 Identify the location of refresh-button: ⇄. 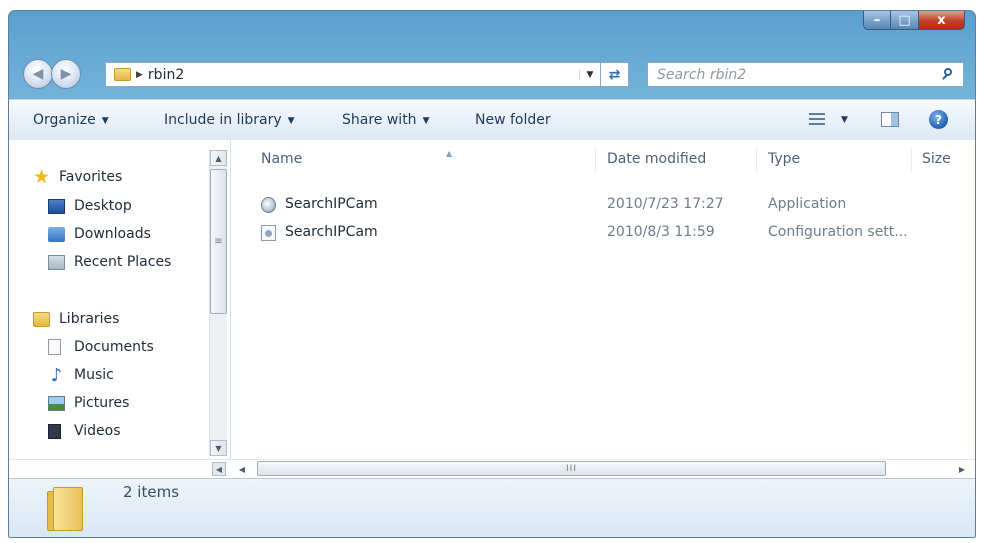
(615, 74).